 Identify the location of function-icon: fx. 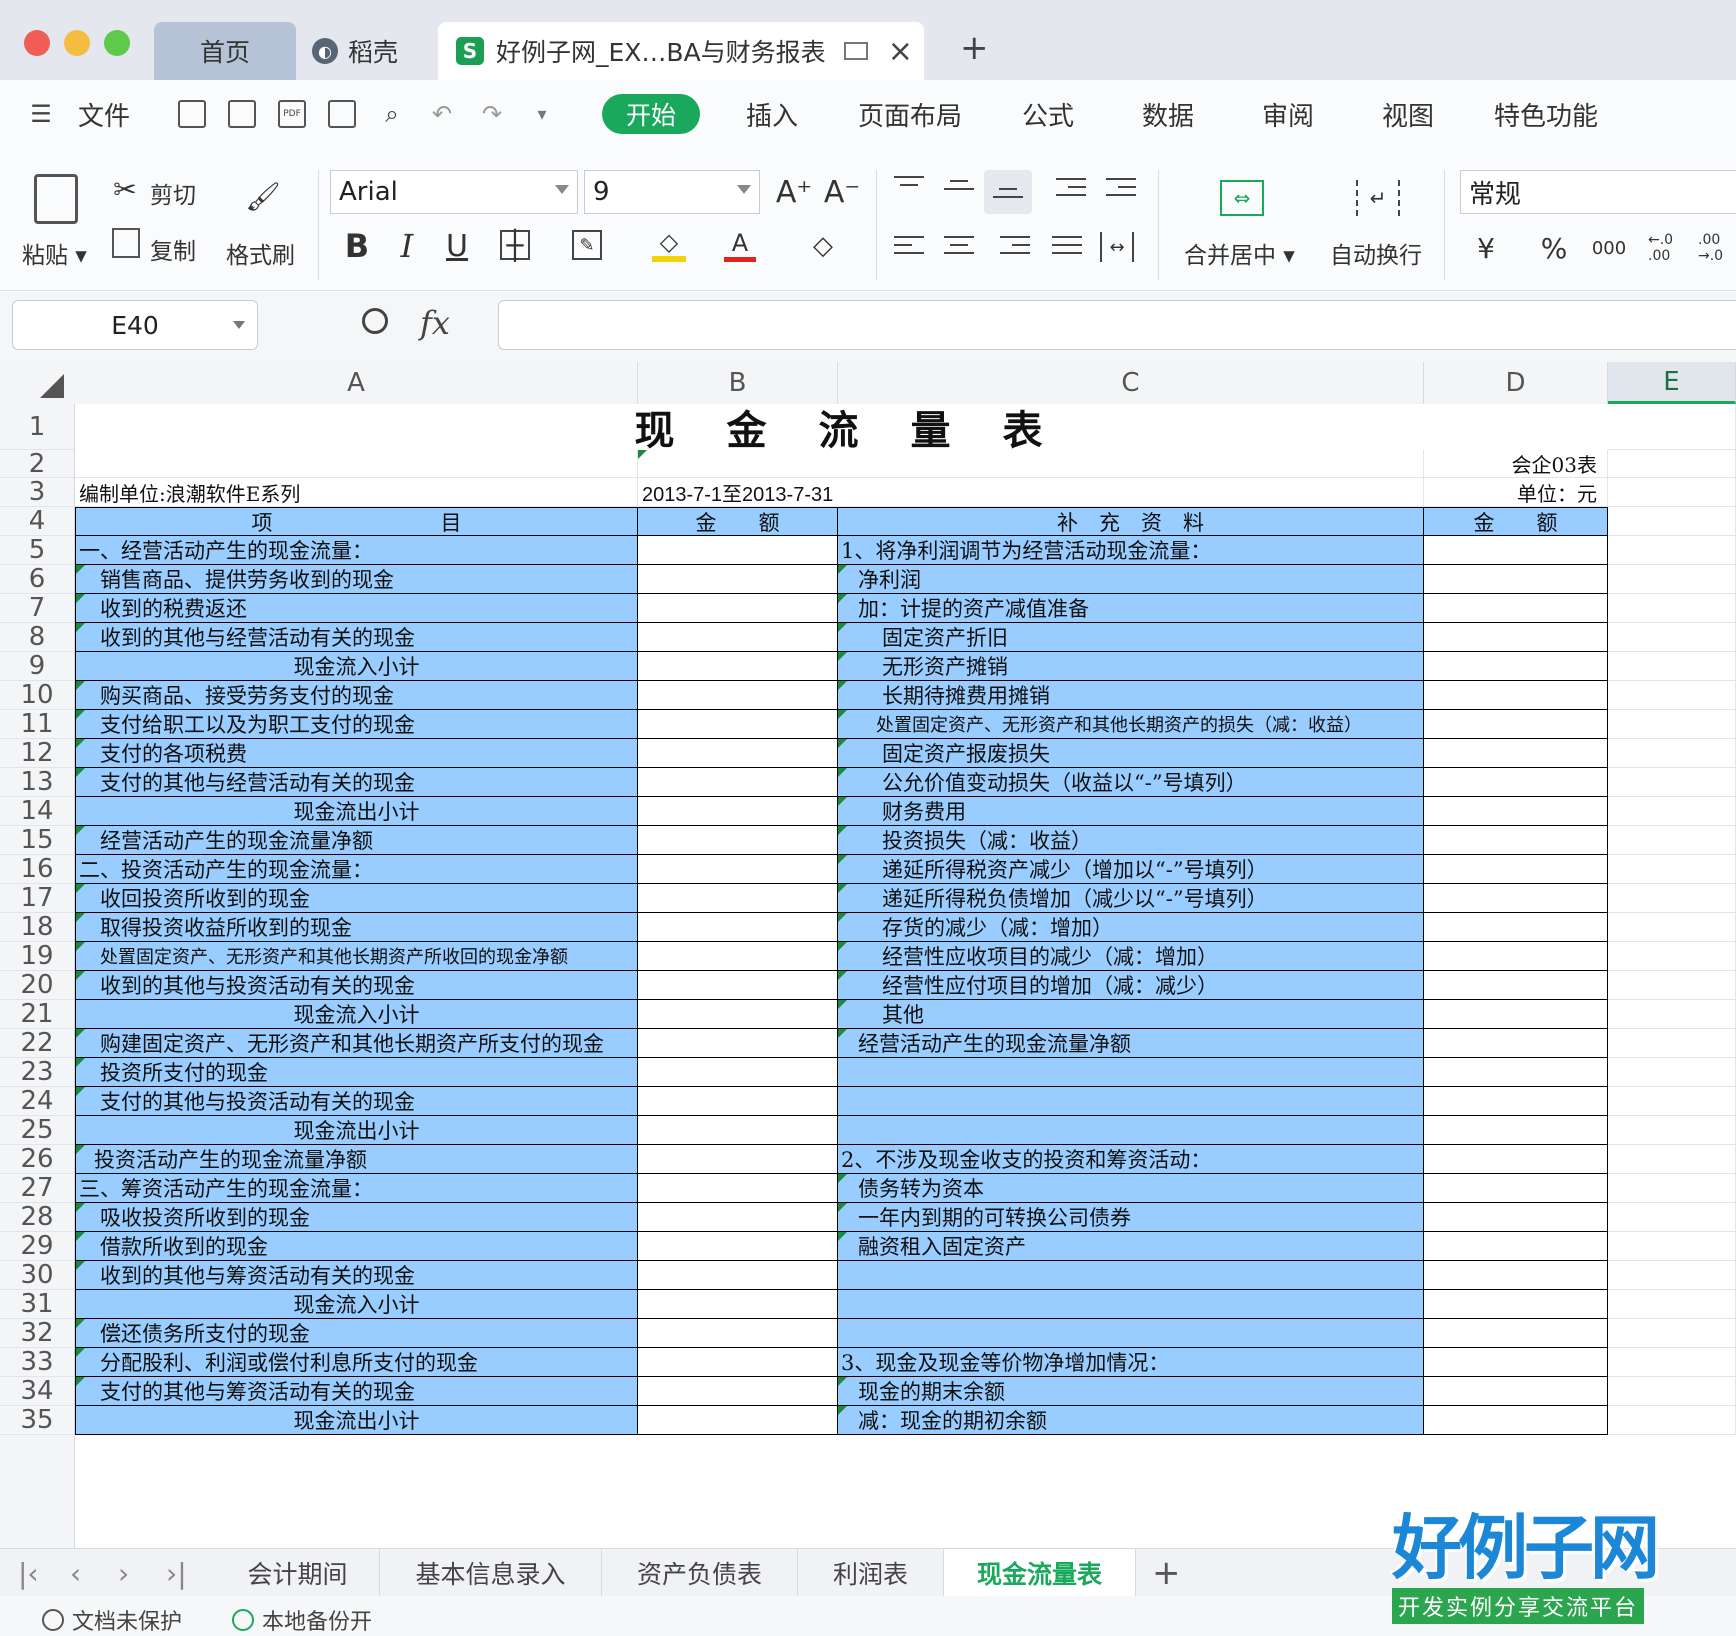
(435, 323).